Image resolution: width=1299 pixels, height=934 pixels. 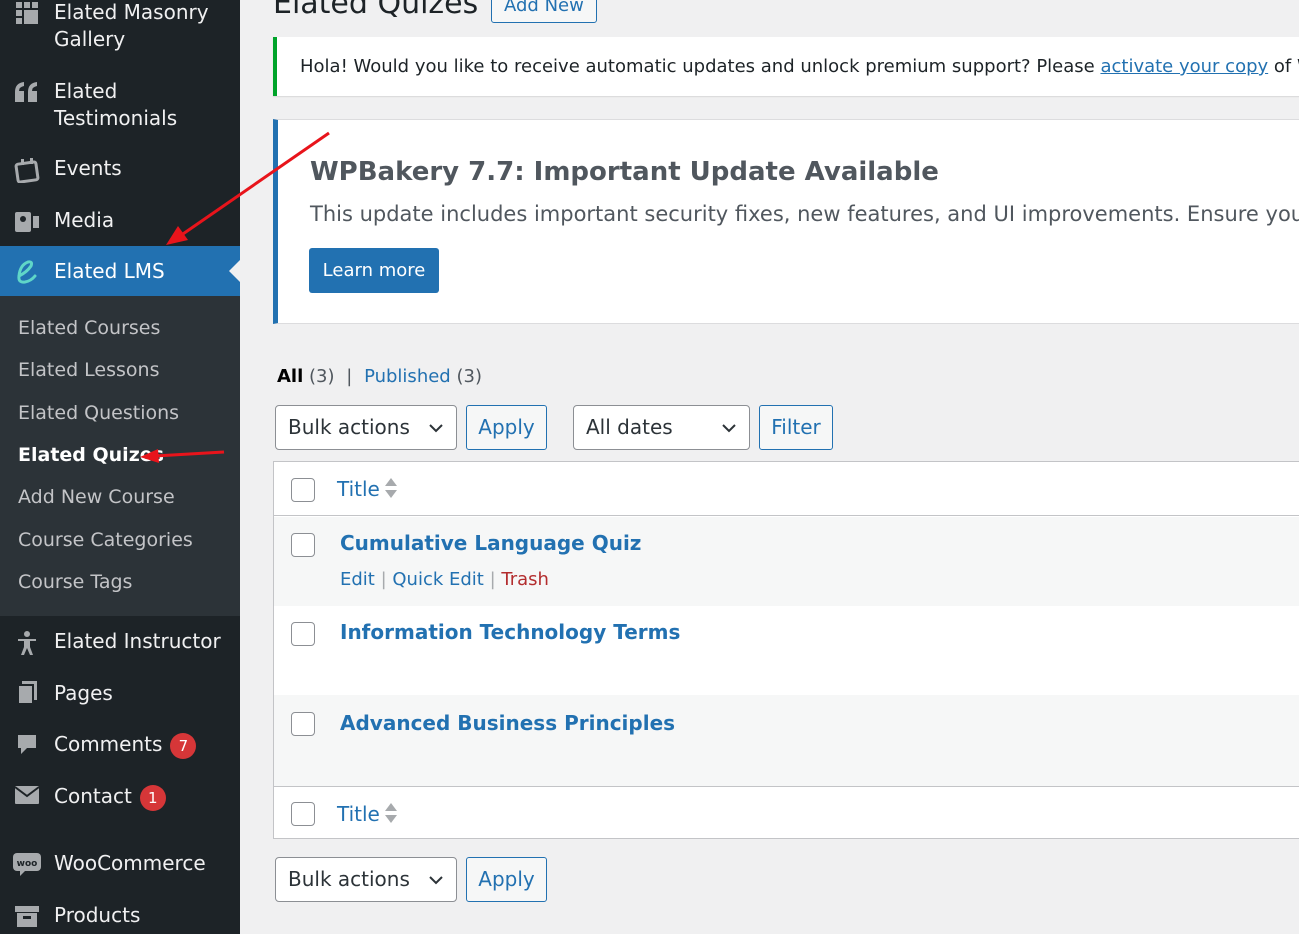 I want to click on status-filter-links: All (3) | Published (3), so click(x=379, y=376).